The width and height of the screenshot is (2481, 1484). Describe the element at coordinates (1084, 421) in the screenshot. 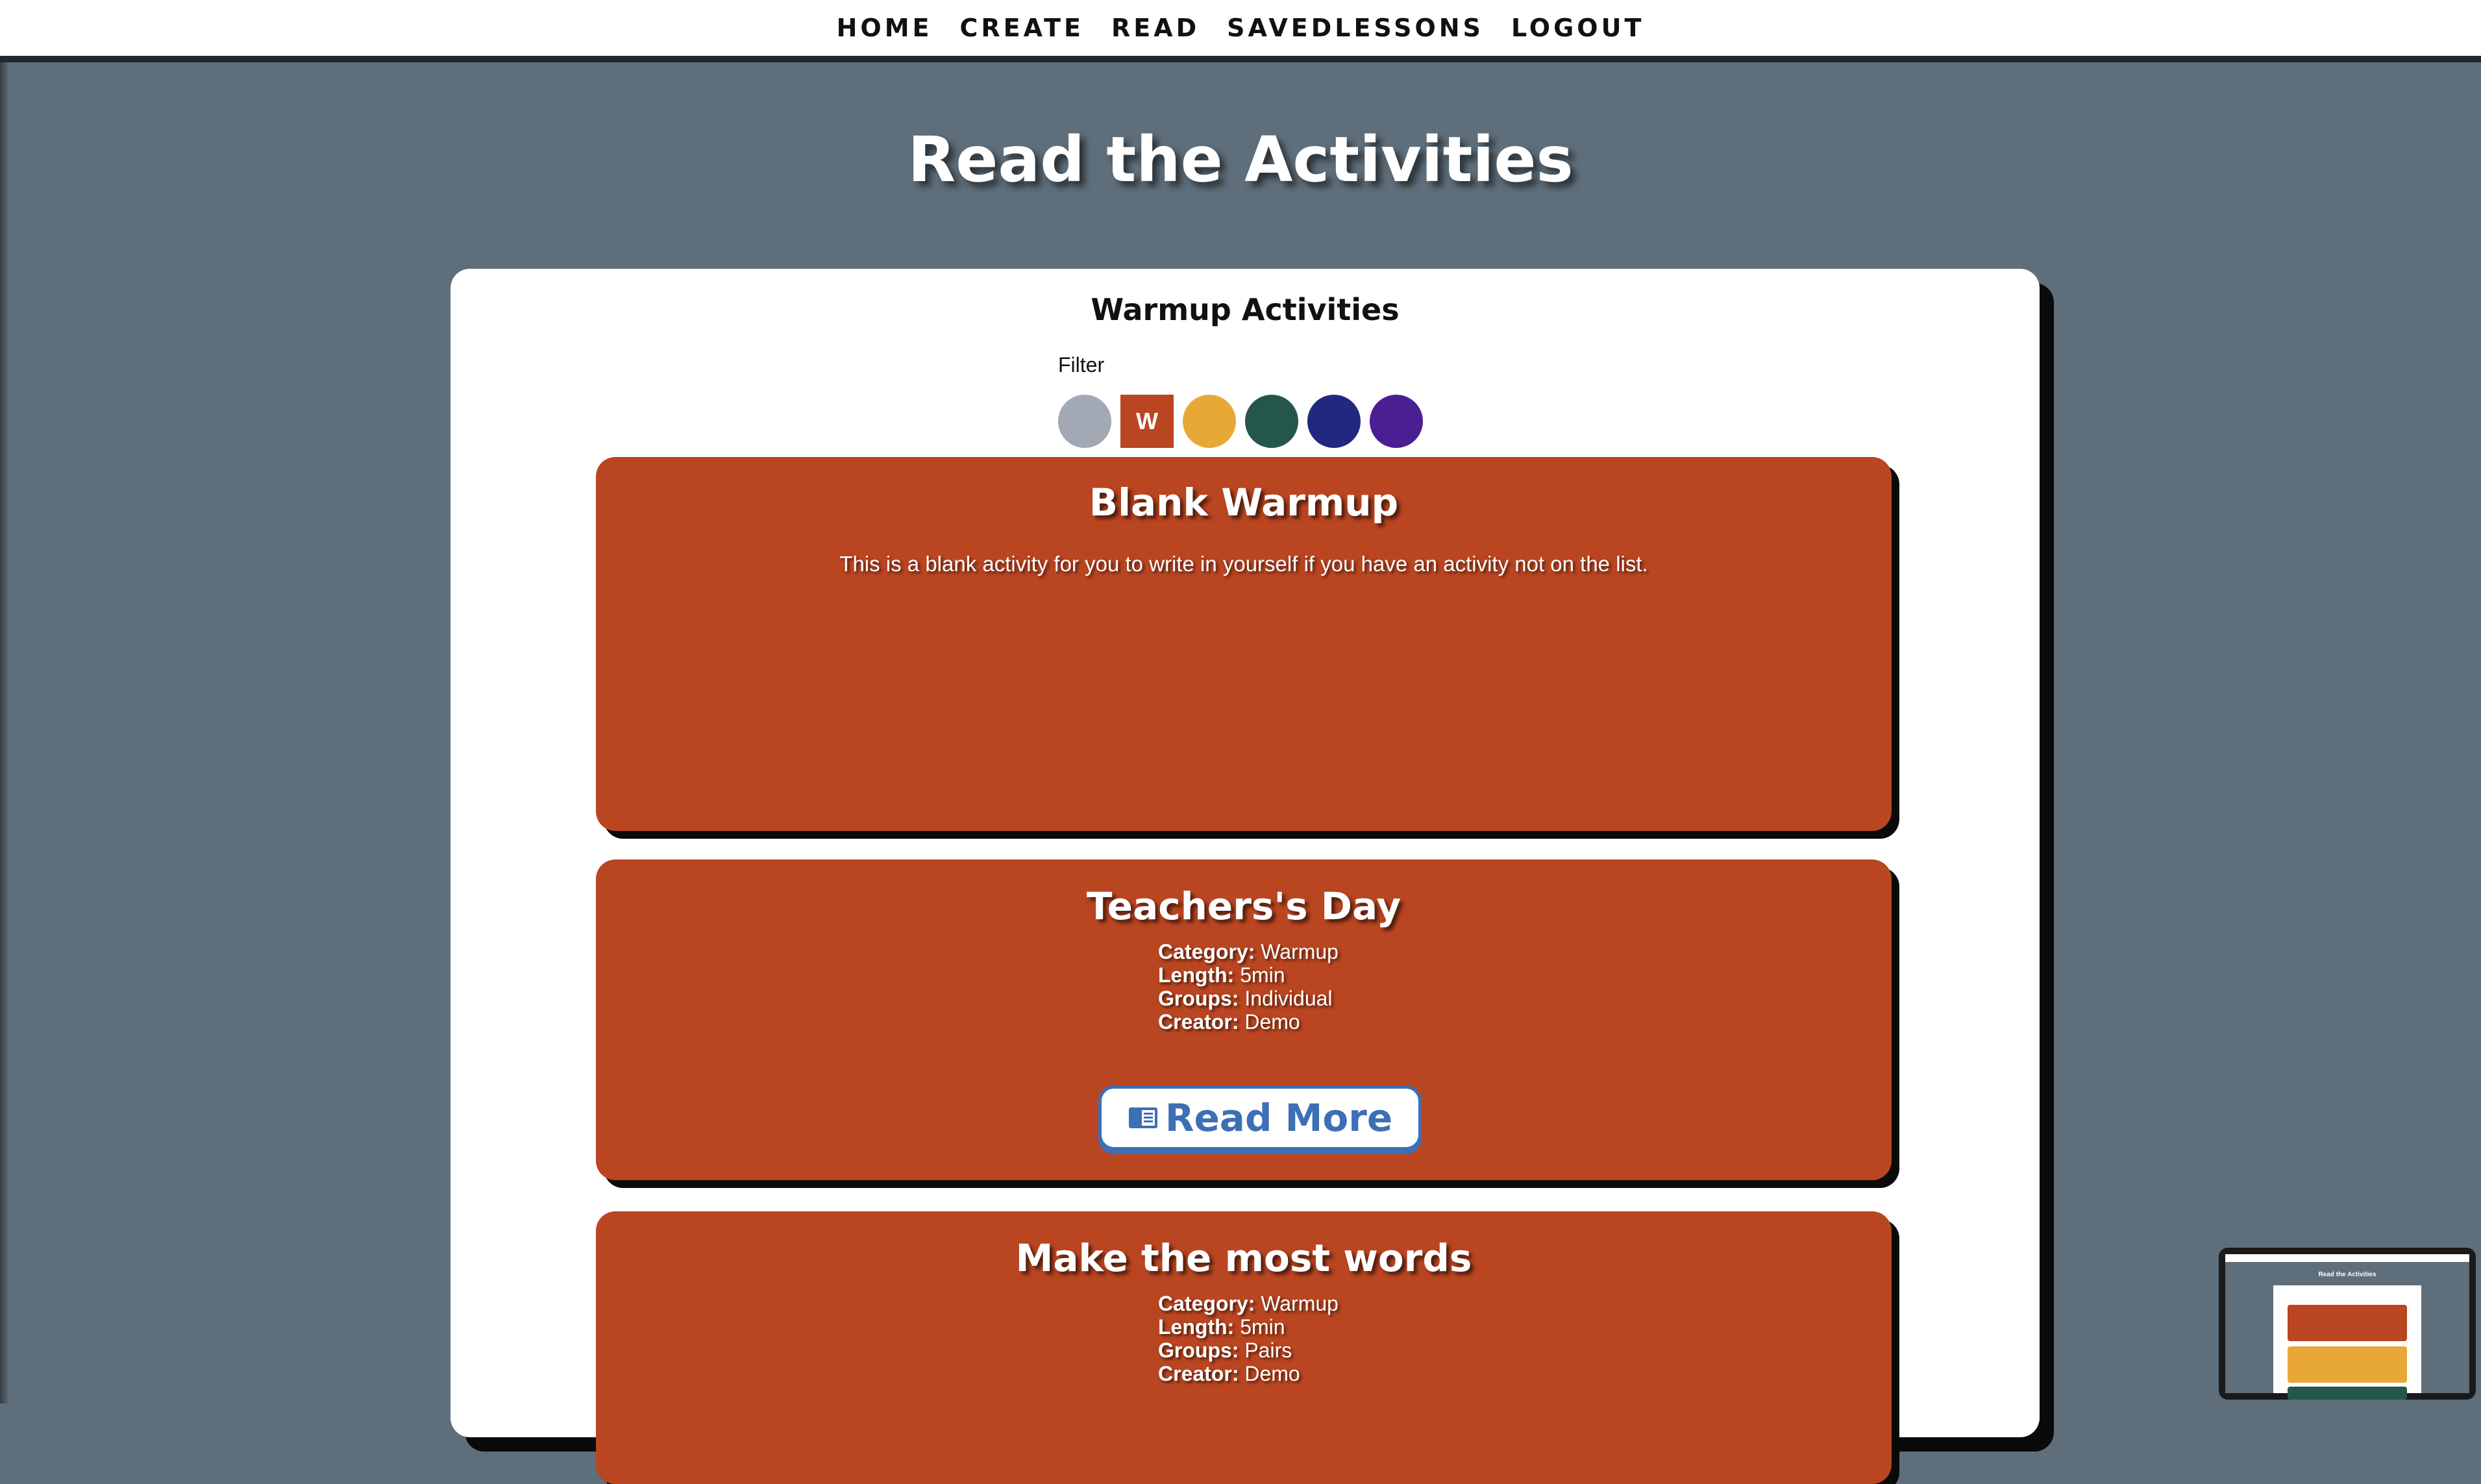

I see `filter-all-button` at that location.